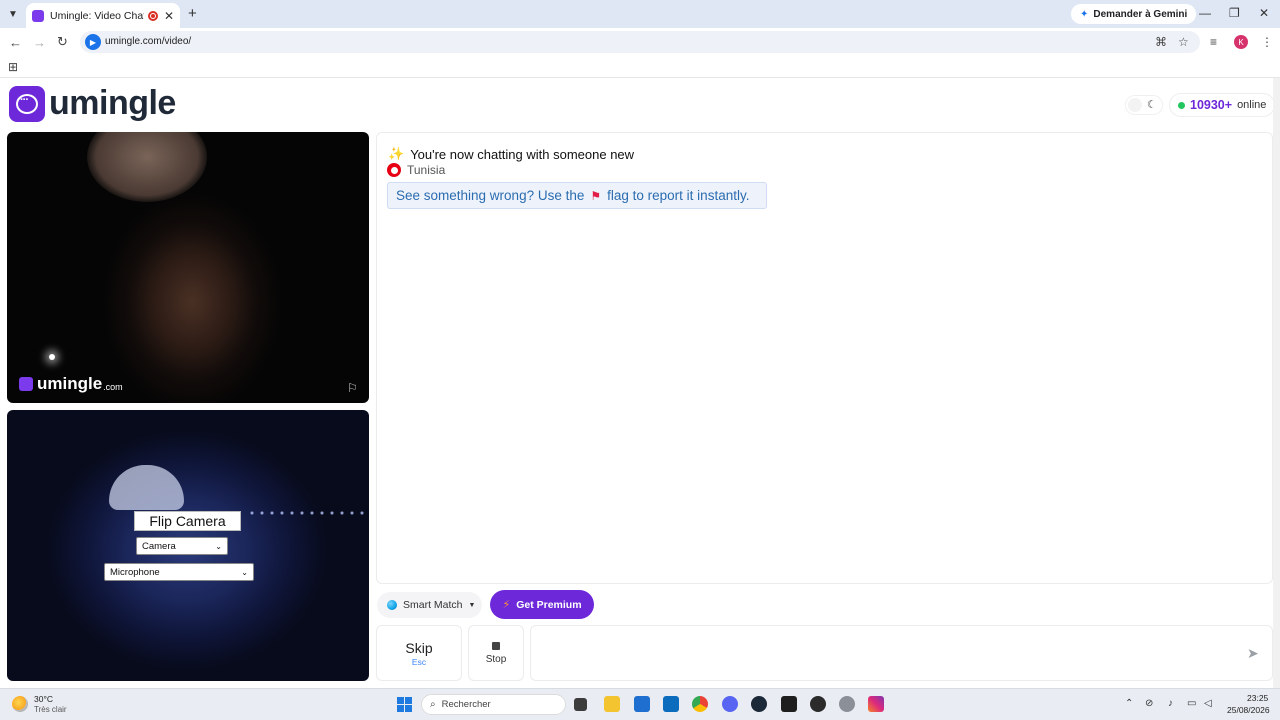 Image resolution: width=1280 pixels, height=720 pixels. Describe the element at coordinates (1252, 105) in the screenshot. I see `online-label: online` at that location.